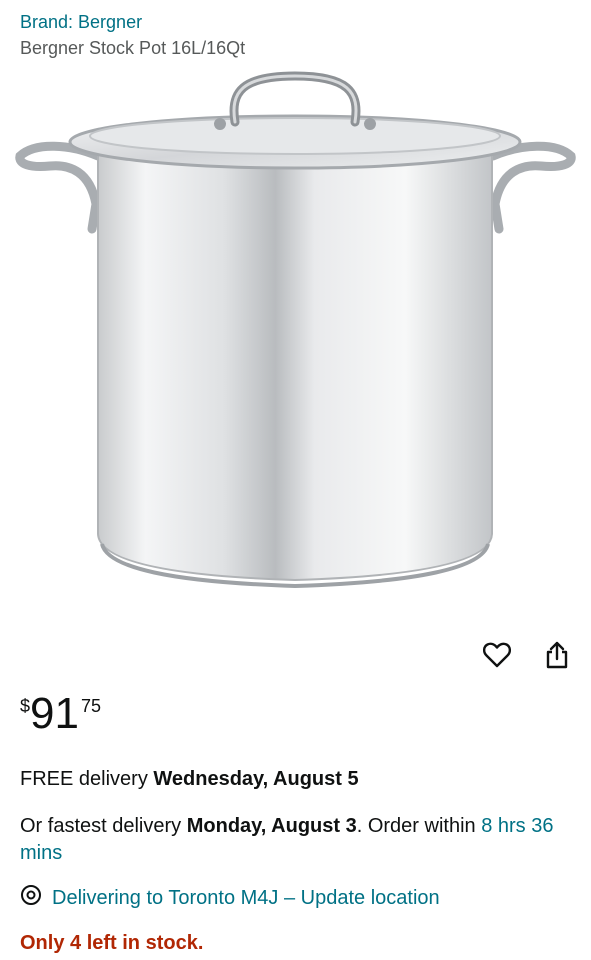 Image resolution: width=591 pixels, height=960 pixels. I want to click on free-delivery-message: FREE delivery Wednesday, August 5, so click(300, 779).